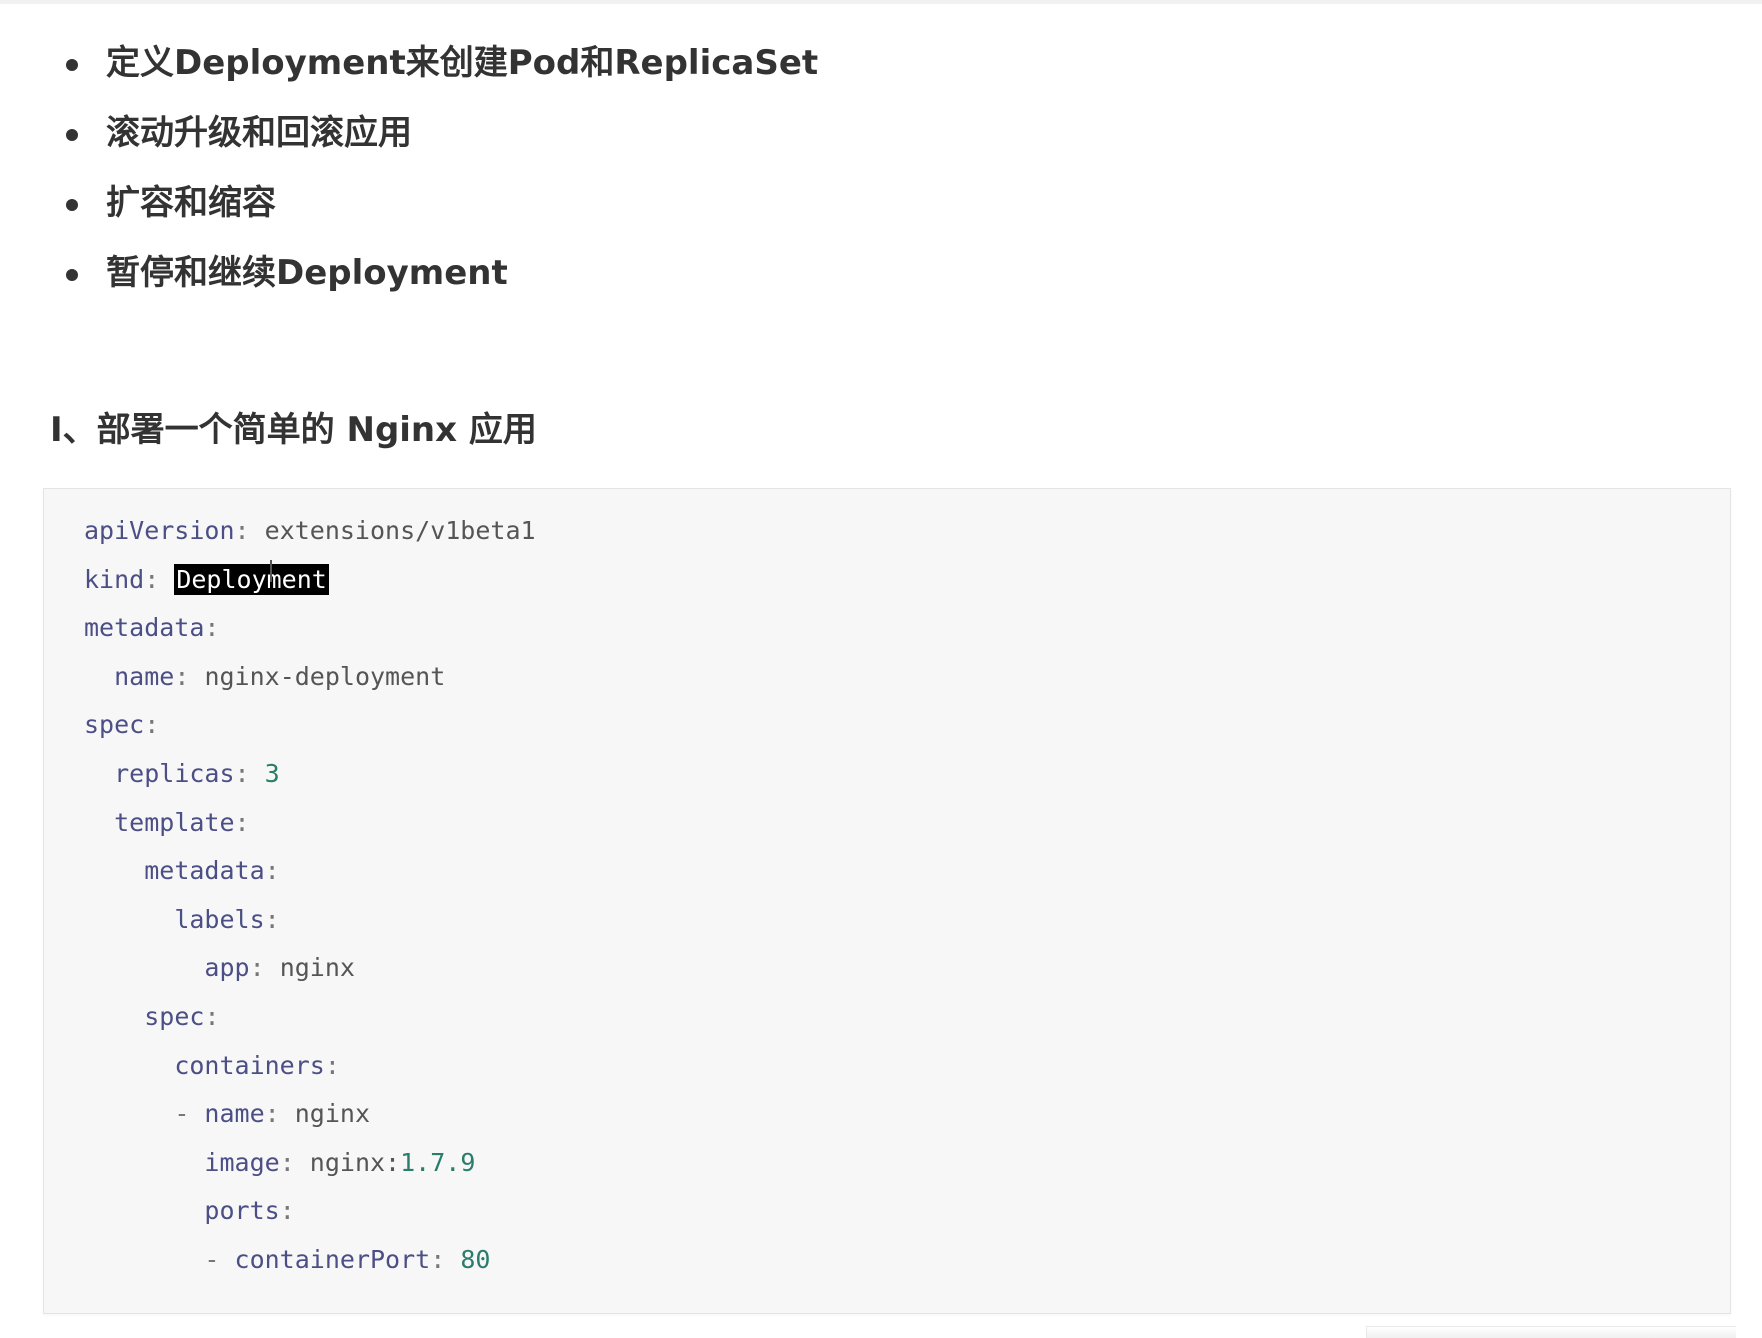 The width and height of the screenshot is (1762, 1338). Describe the element at coordinates (881, 2) in the screenshot. I see `top-edge-divider` at that location.